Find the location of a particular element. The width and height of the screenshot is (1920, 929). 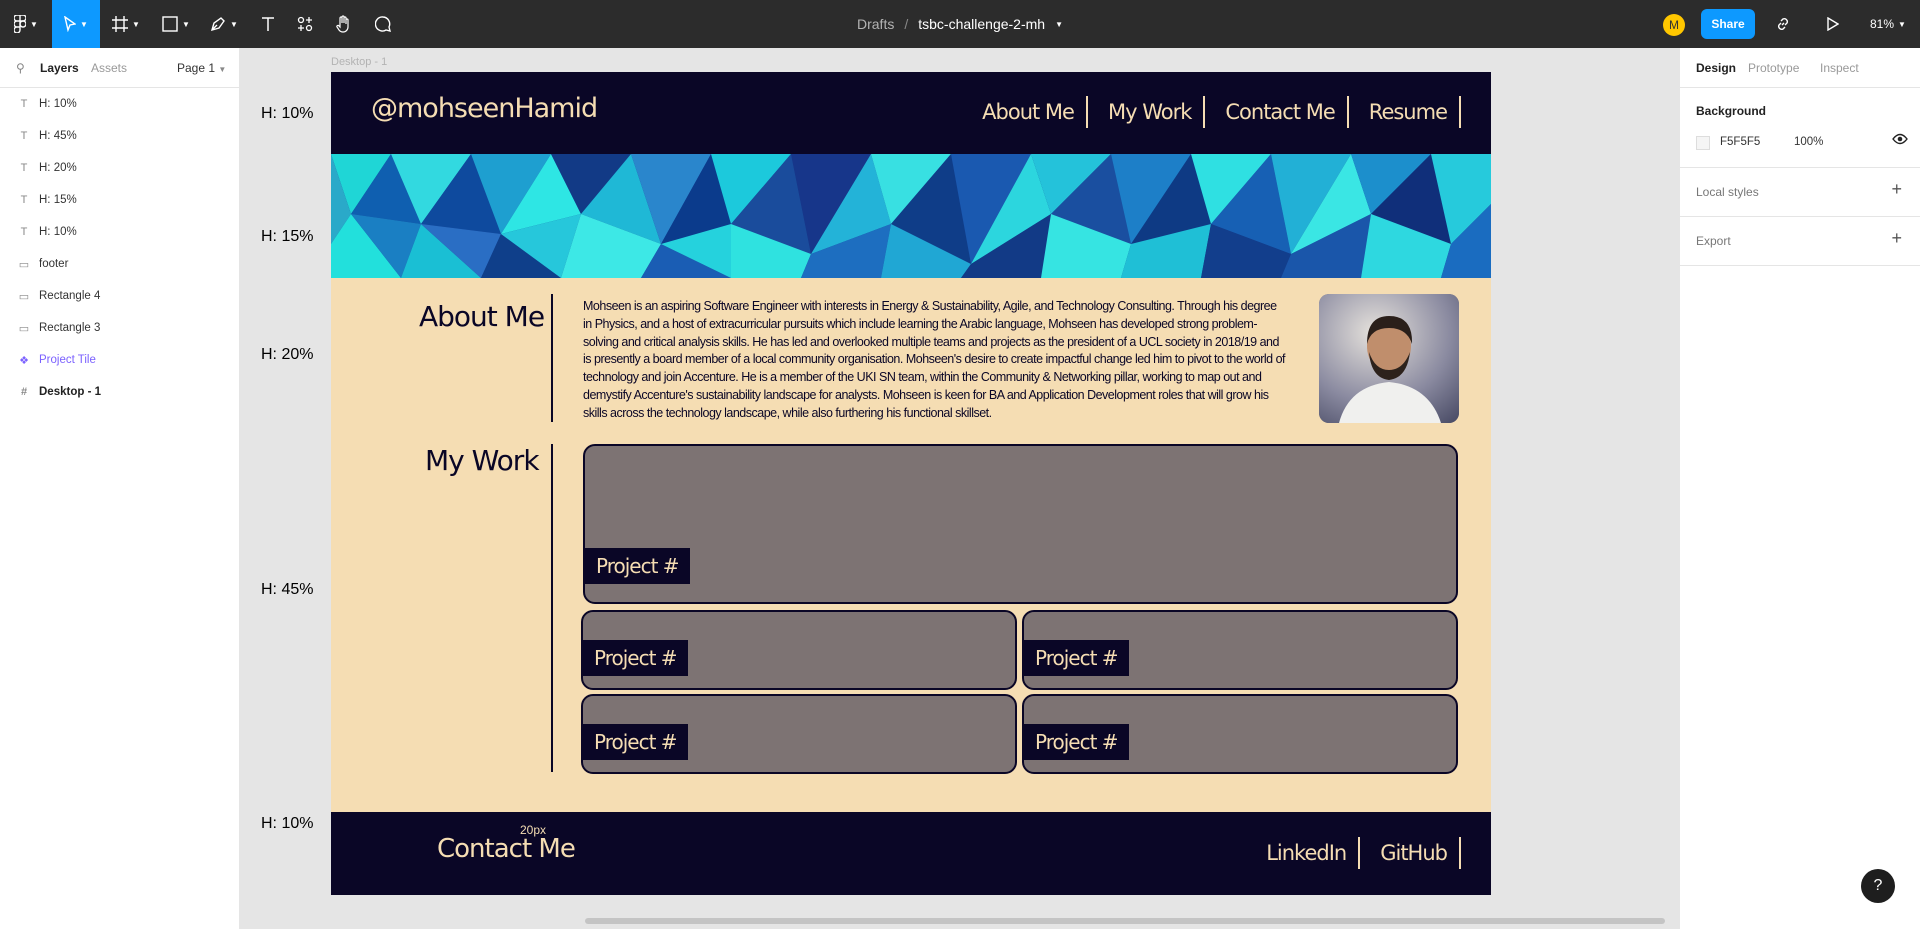

share-button: Share is located at coordinates (1728, 24).